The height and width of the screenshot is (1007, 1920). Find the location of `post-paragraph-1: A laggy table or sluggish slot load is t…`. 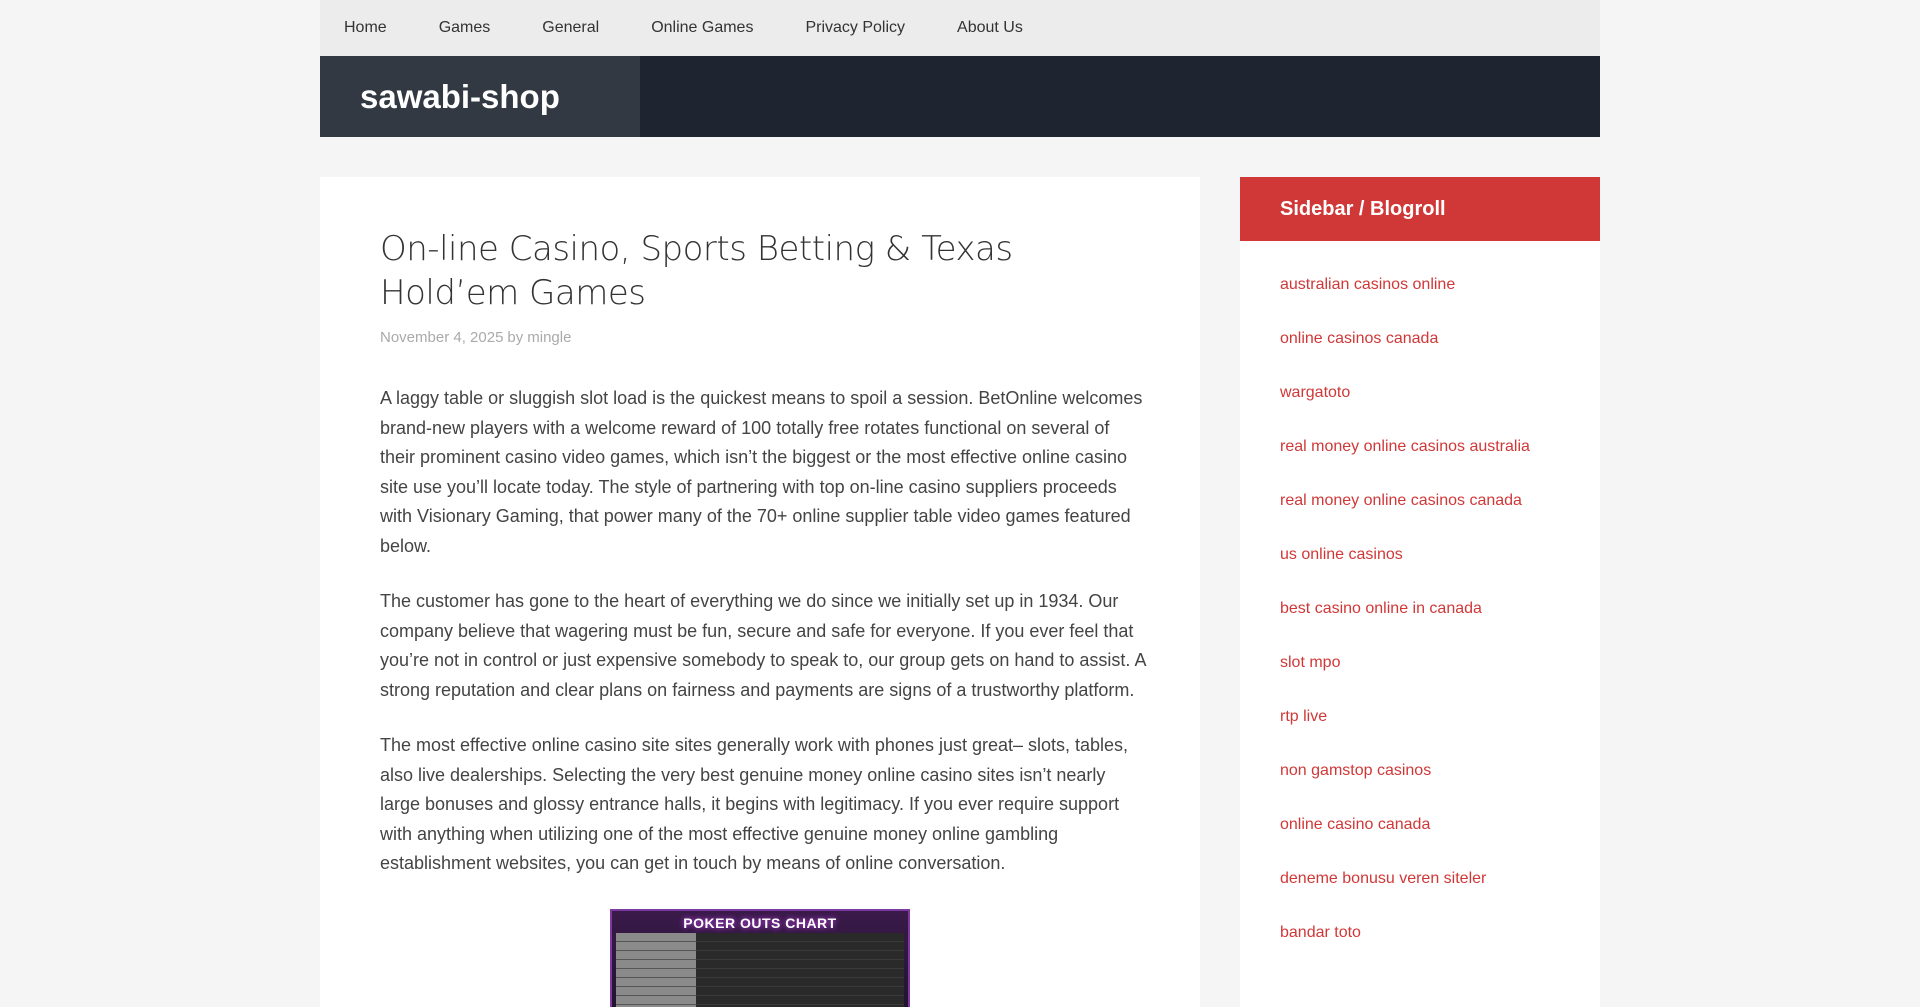

post-paragraph-1: A laggy table or sluggish slot load is t… is located at coordinates (763, 472).